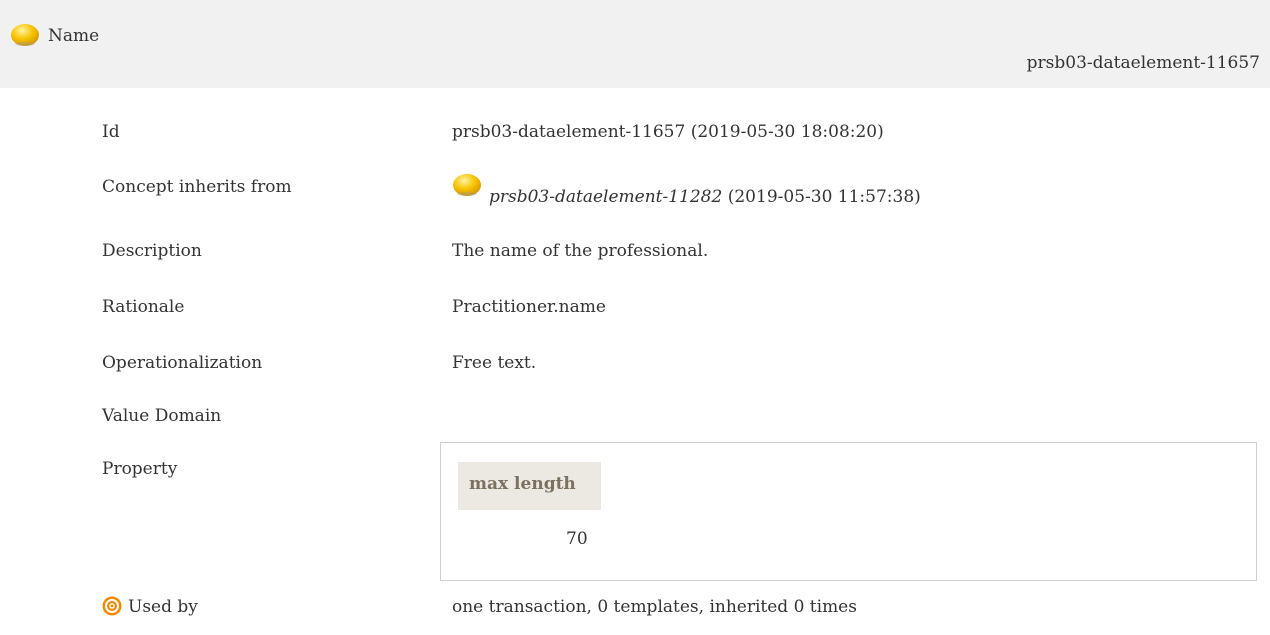 Image resolution: width=1270 pixels, height=635 pixels. What do you see at coordinates (25, 35) in the screenshot?
I see `concept-status-icon` at bounding box center [25, 35].